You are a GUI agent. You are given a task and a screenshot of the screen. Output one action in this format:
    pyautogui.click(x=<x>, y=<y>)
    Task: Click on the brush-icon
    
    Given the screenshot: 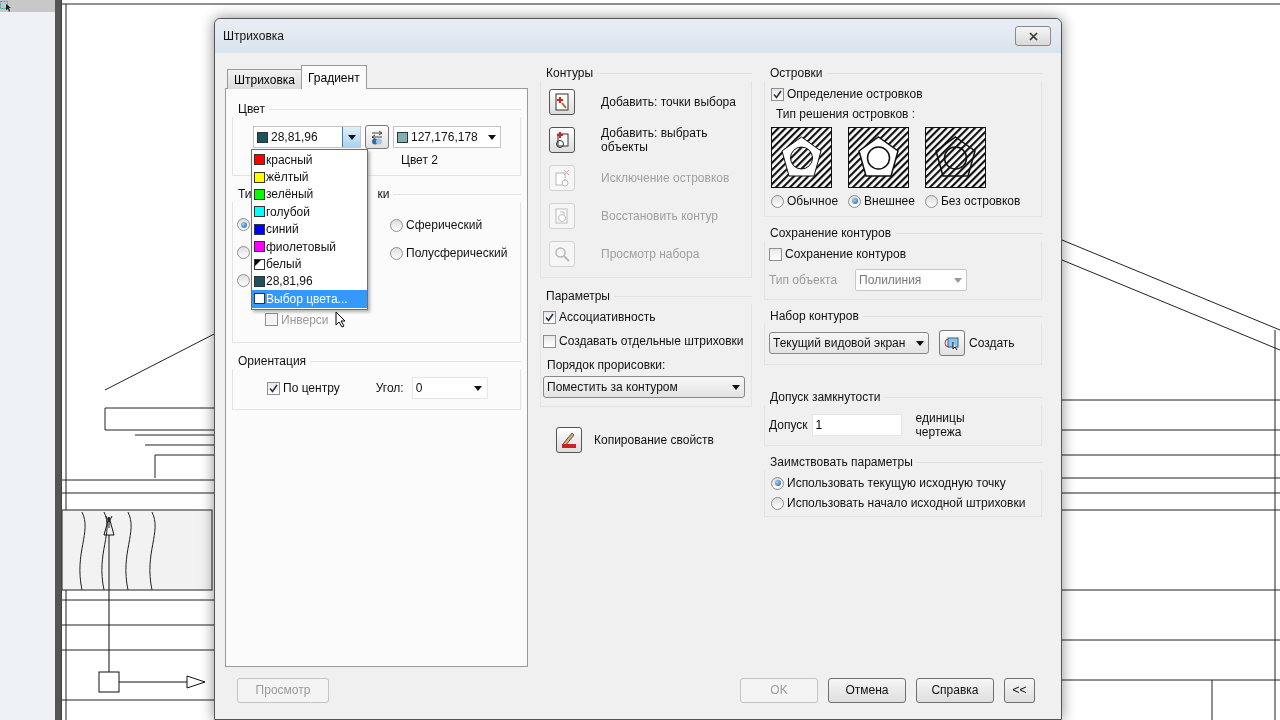 What is the action you would take?
    pyautogui.click(x=569, y=440)
    